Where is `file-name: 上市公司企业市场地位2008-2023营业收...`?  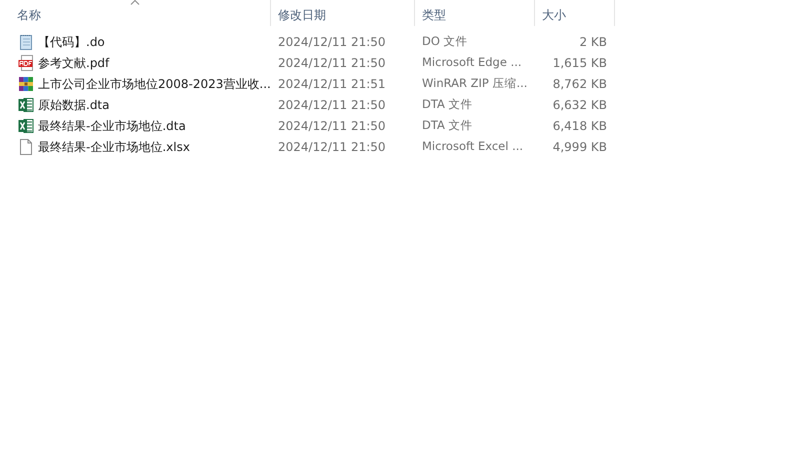 file-name: 上市公司企业市场地位2008-2023营业收... is located at coordinates (154, 83).